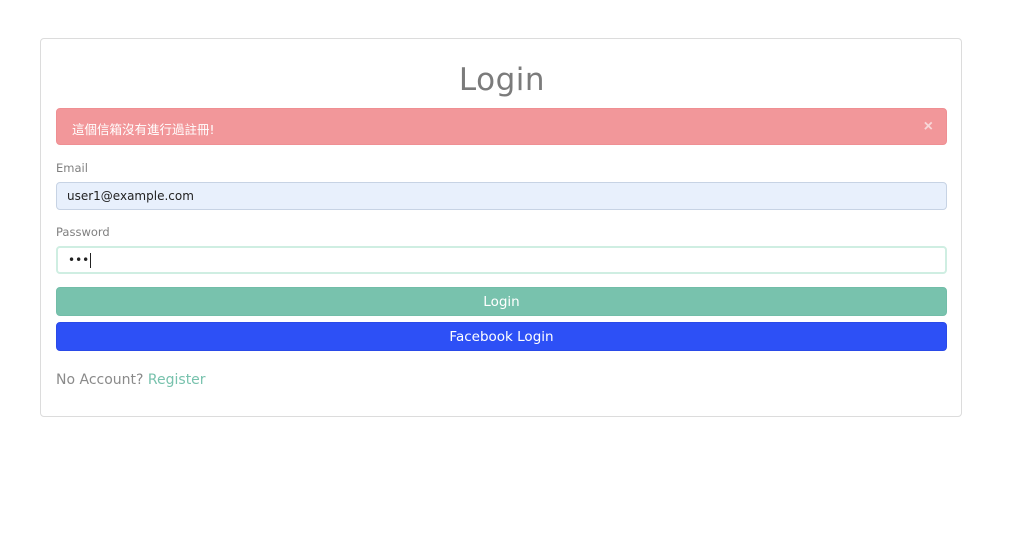 This screenshot has height=533, width=1017. Describe the element at coordinates (83, 232) in the screenshot. I see `password-label: Password` at that location.